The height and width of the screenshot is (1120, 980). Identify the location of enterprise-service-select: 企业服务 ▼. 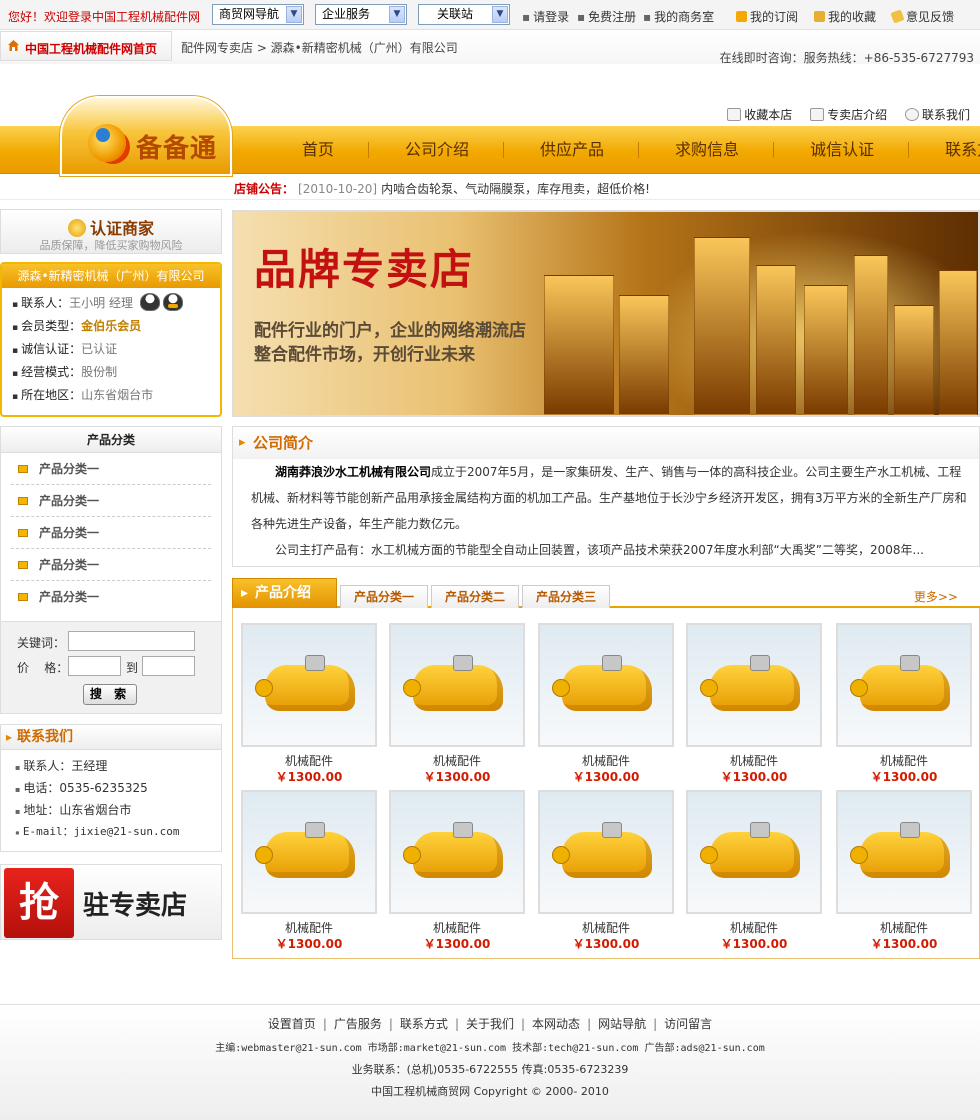
(361, 14).